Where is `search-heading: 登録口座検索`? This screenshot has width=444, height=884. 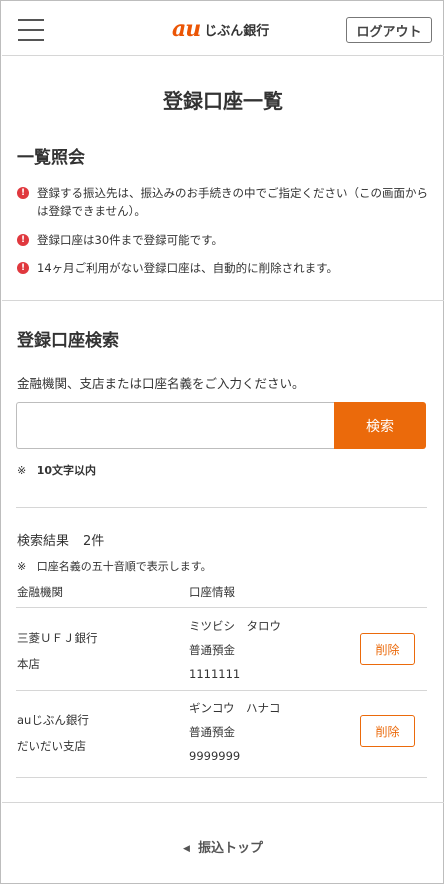 search-heading: 登録口座検索 is located at coordinates (68, 341).